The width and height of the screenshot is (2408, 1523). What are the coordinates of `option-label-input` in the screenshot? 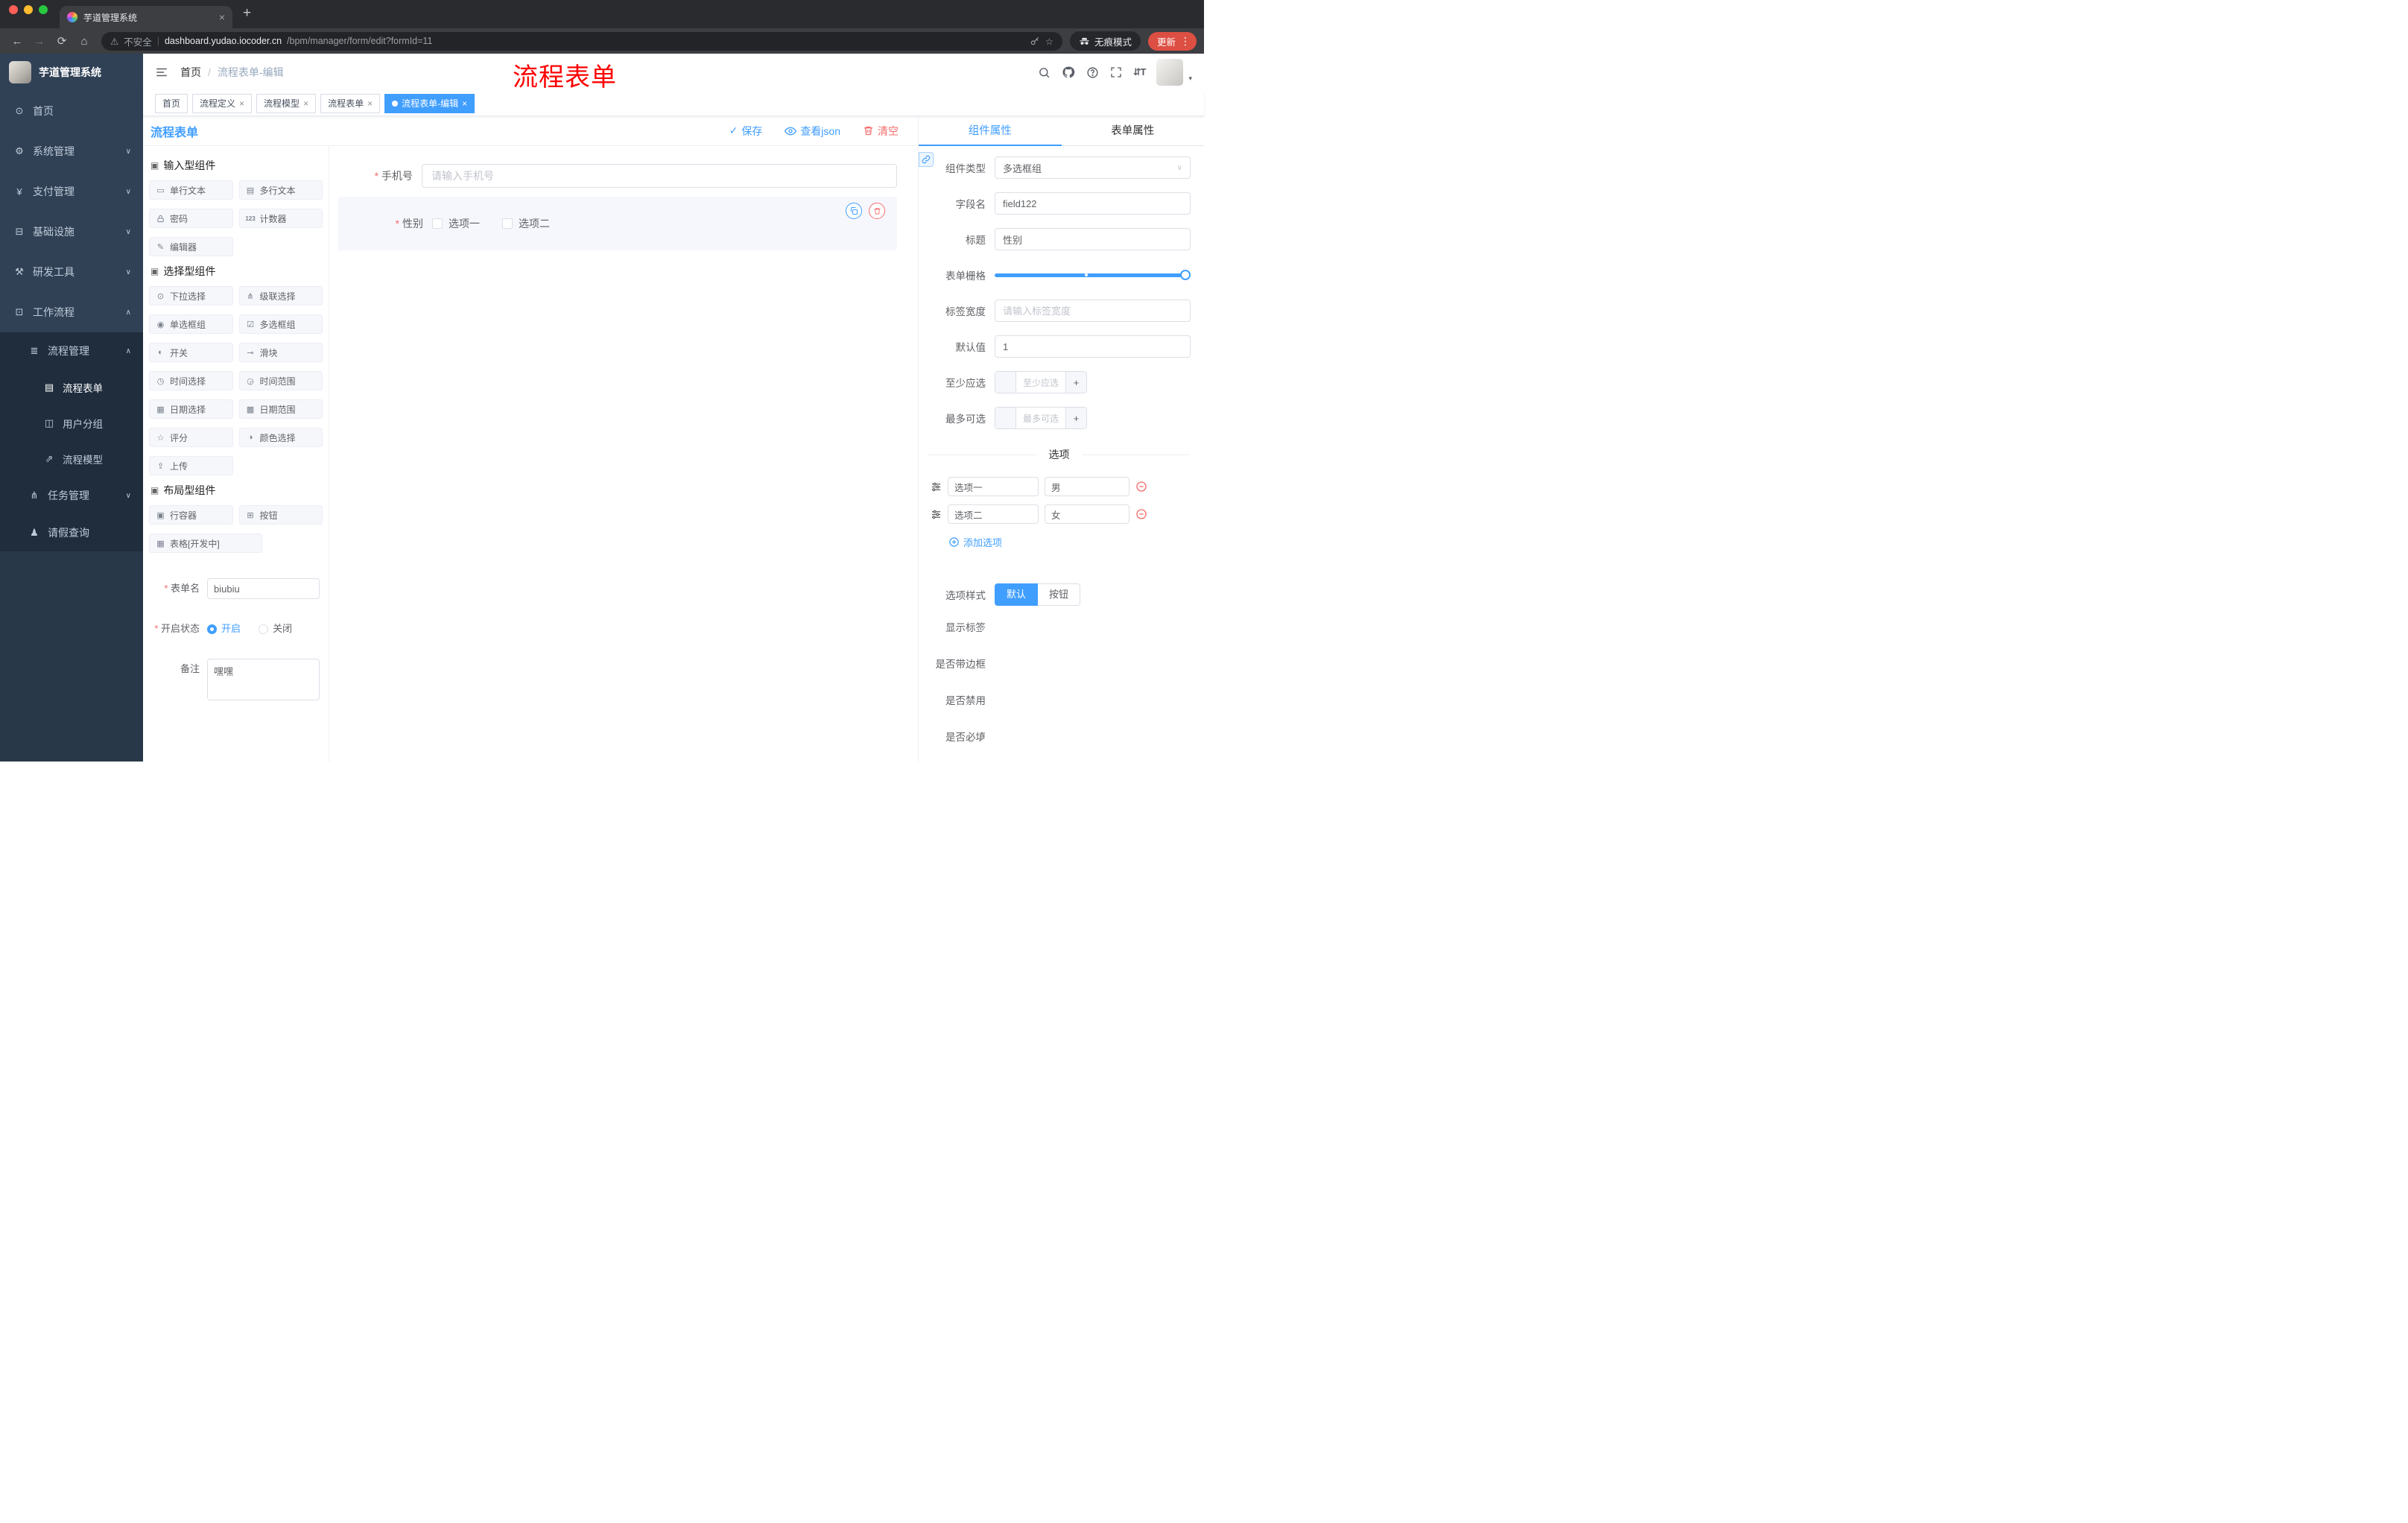 It's located at (993, 487).